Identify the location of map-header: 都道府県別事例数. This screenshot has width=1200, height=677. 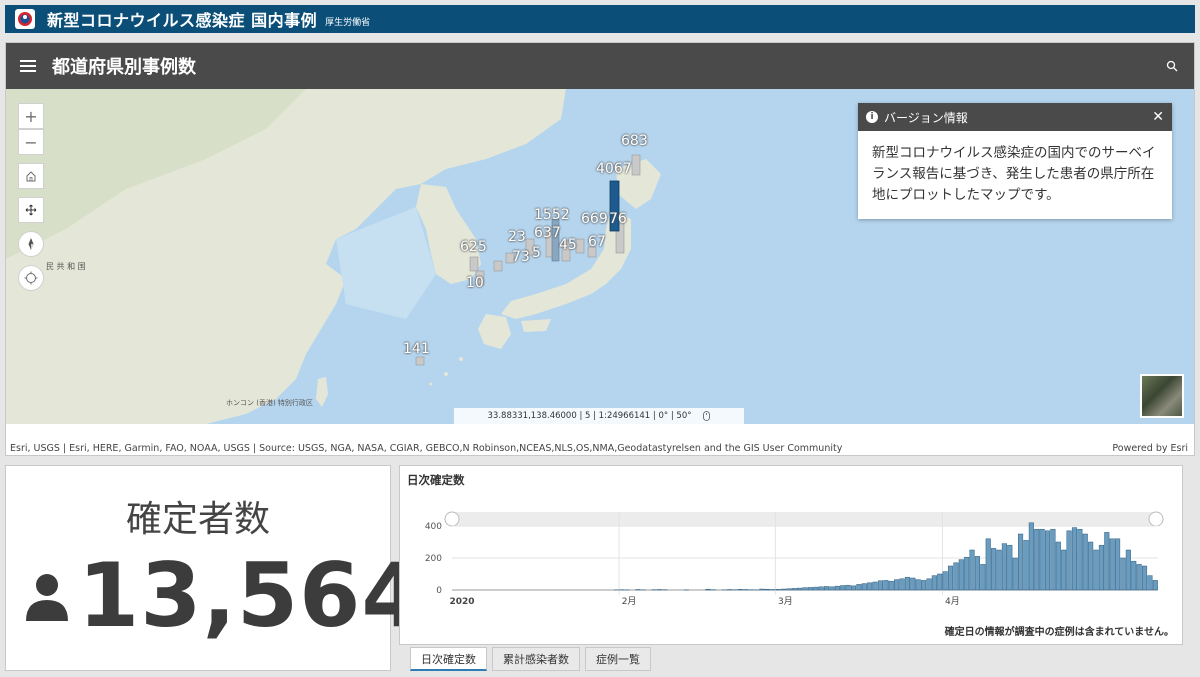
(600, 66).